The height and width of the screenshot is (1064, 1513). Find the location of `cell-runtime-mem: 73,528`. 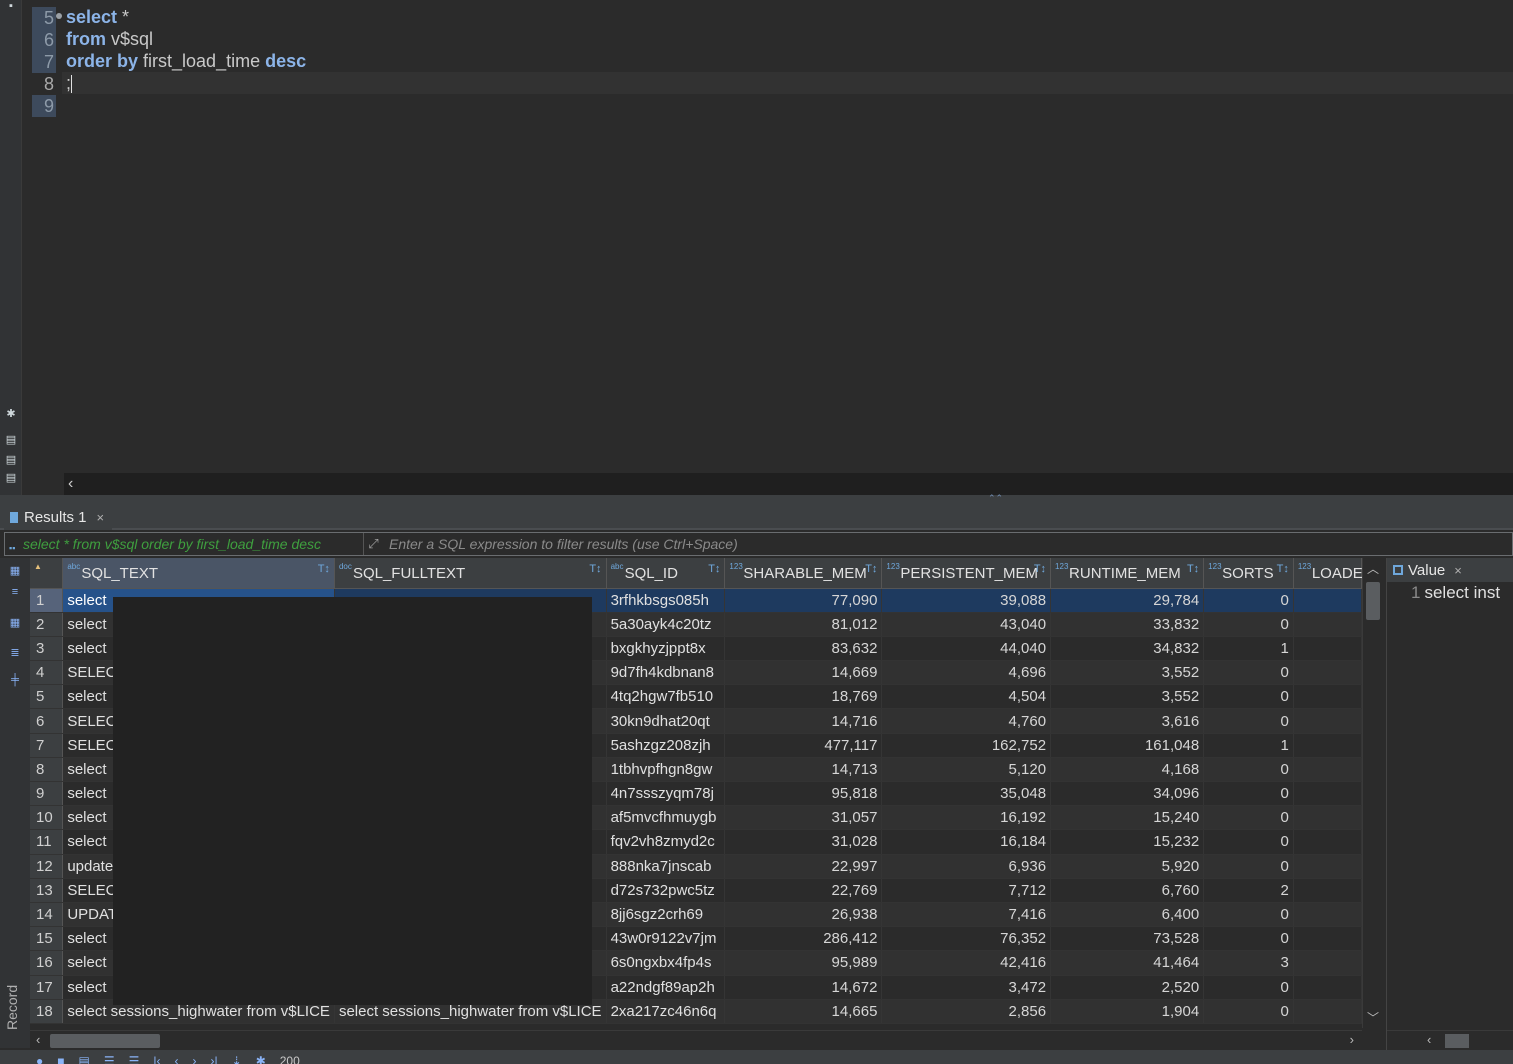

cell-runtime-mem: 73,528 is located at coordinates (1127, 939).